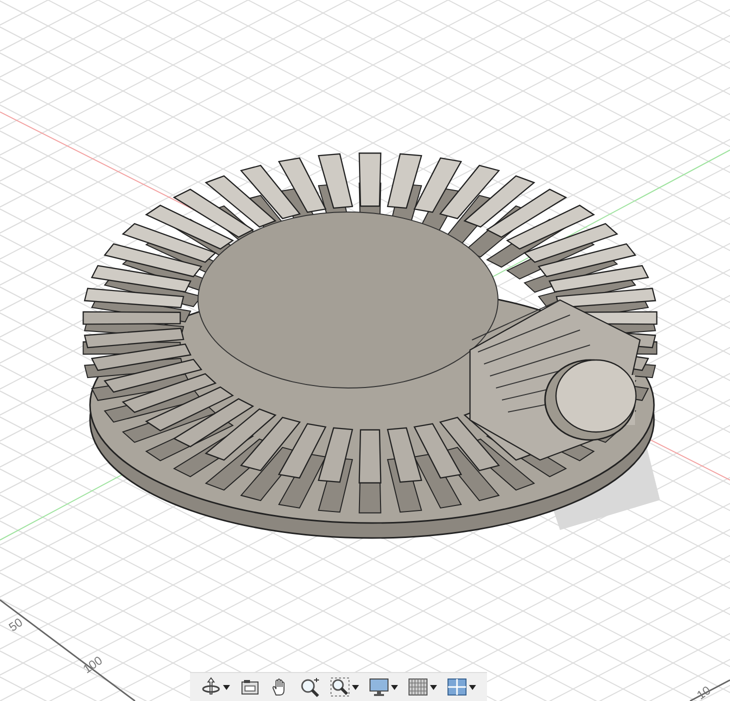 This screenshot has width=730, height=701. I want to click on grid-label: 100, so click(92, 664).